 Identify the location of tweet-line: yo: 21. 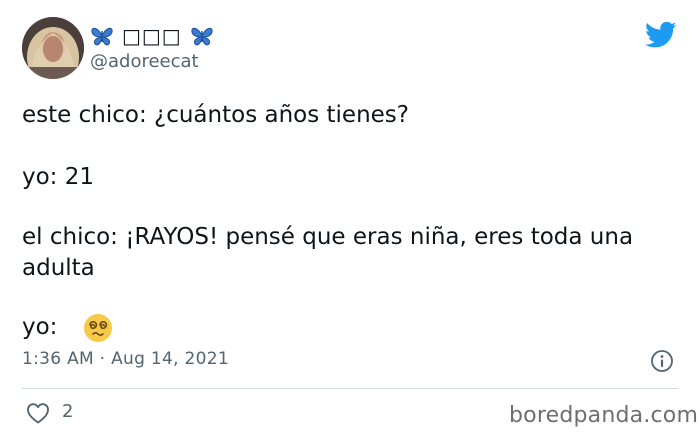
(58, 177).